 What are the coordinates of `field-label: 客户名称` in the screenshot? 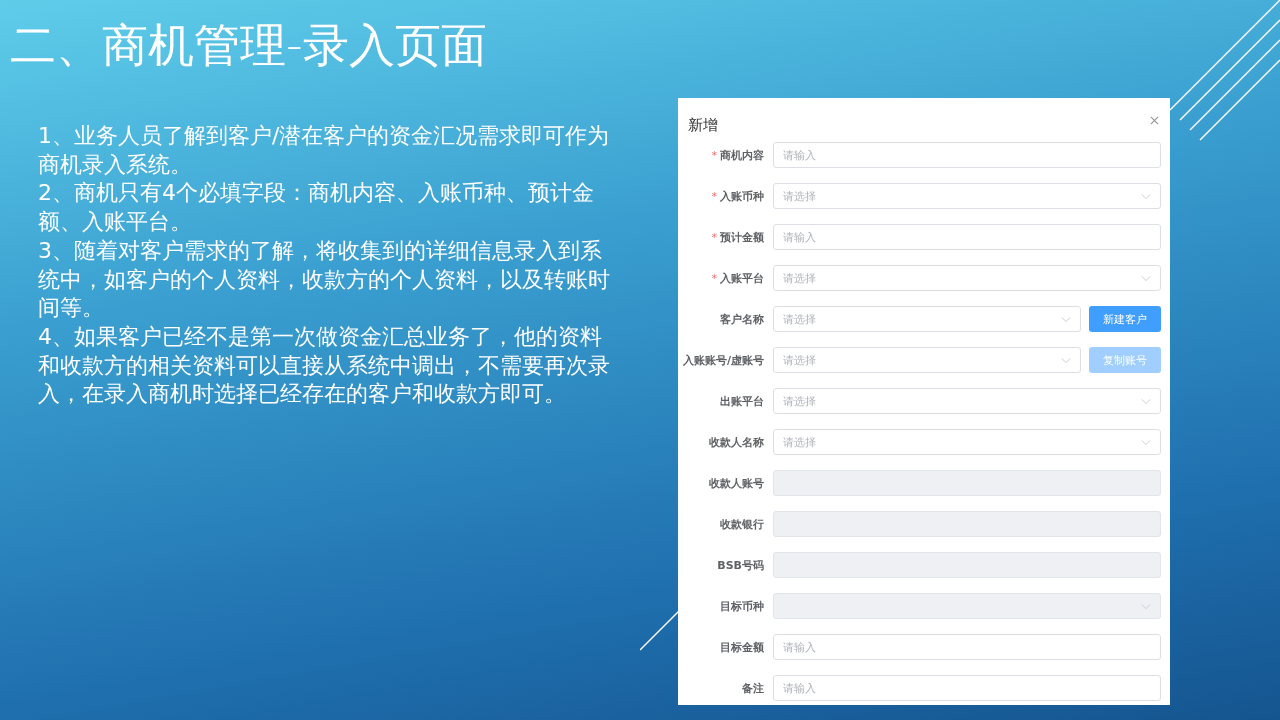 It's located at (742, 319).